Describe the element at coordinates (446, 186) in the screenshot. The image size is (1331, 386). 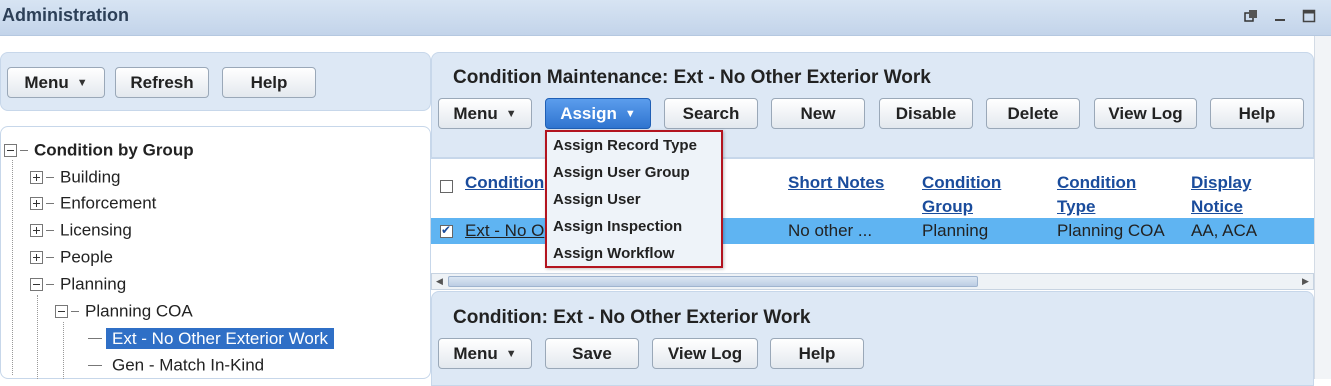
I see `select-all-checkbox` at that location.